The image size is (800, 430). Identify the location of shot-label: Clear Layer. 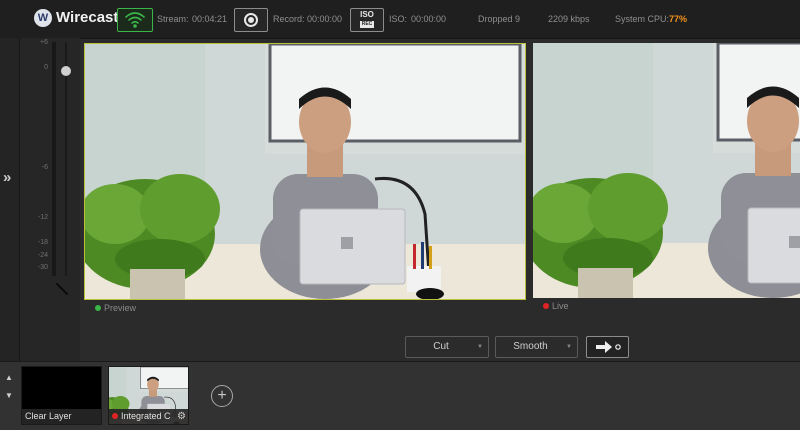
(61, 416).